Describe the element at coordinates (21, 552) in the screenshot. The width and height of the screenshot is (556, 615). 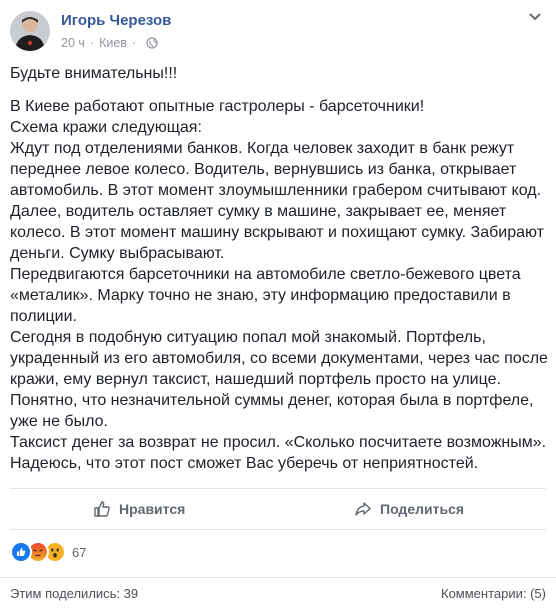
I see `like-reaction-icon` at that location.